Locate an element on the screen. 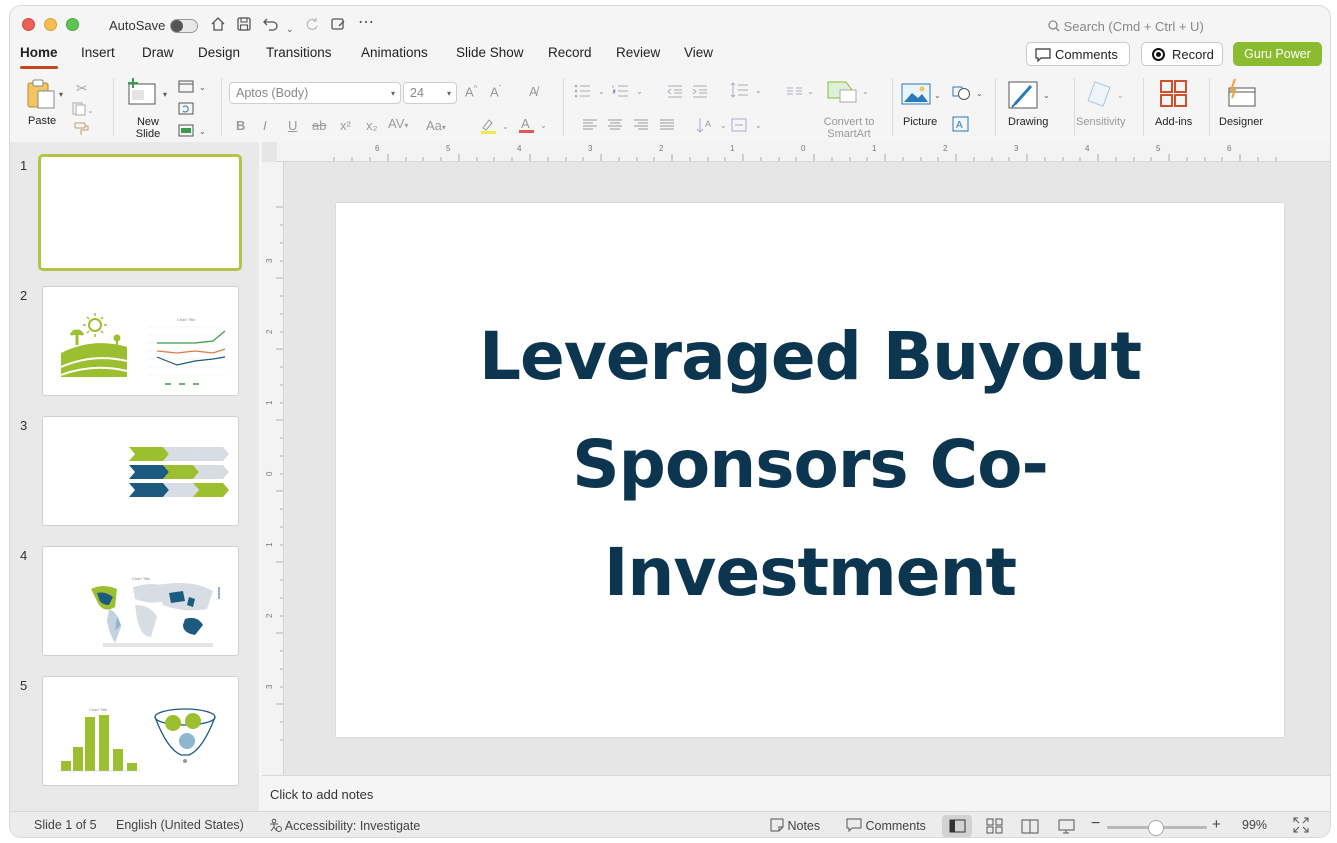 The image size is (1337, 843). slide-number: 1 is located at coordinates (24, 165).